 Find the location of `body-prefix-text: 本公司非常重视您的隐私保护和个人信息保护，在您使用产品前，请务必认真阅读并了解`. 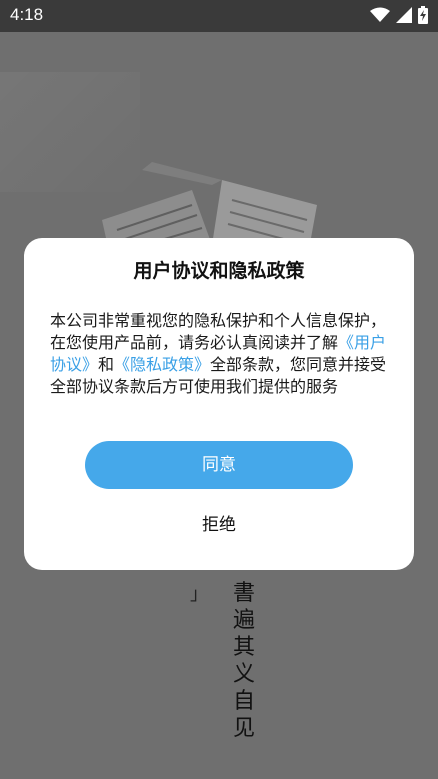

body-prefix-text: 本公司非常重视您的隐私保护和个人信息保护，在您使用产品前，请务必认真阅读并了解 is located at coordinates (218, 331).